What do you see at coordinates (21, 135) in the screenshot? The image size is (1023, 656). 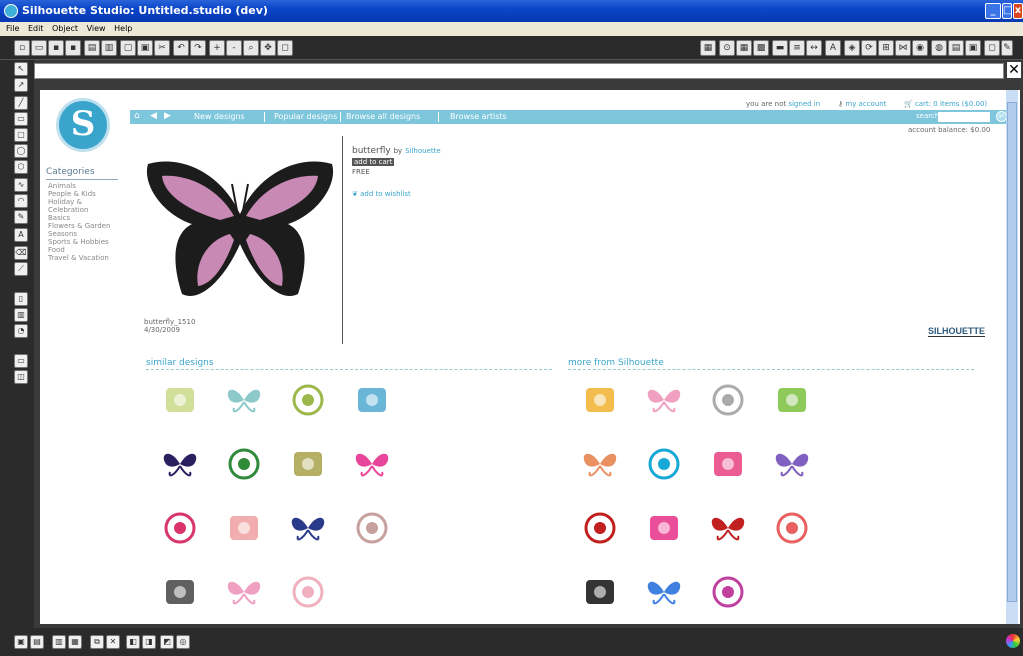 I see `rounded-rect-tool-icon: ▢` at bounding box center [21, 135].